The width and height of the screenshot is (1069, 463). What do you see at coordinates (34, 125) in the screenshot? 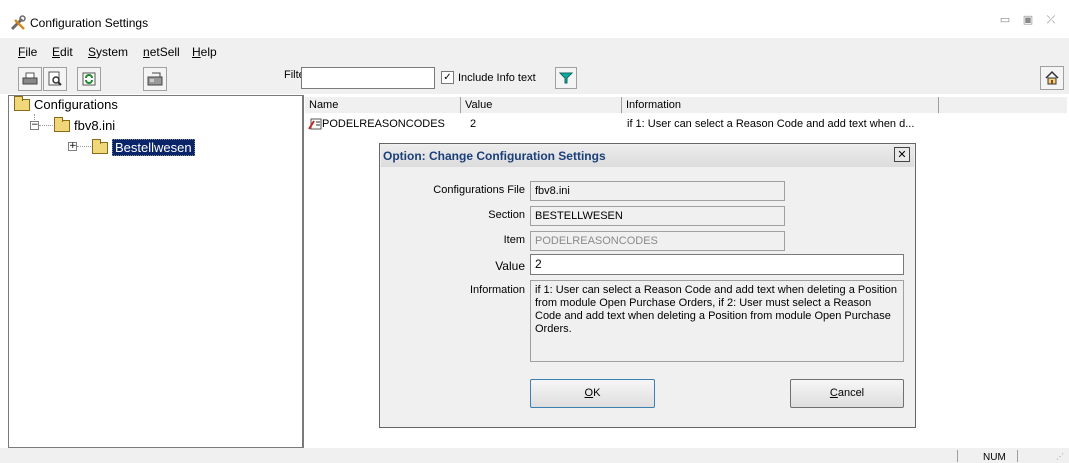
I see `collapse-icon: −` at bounding box center [34, 125].